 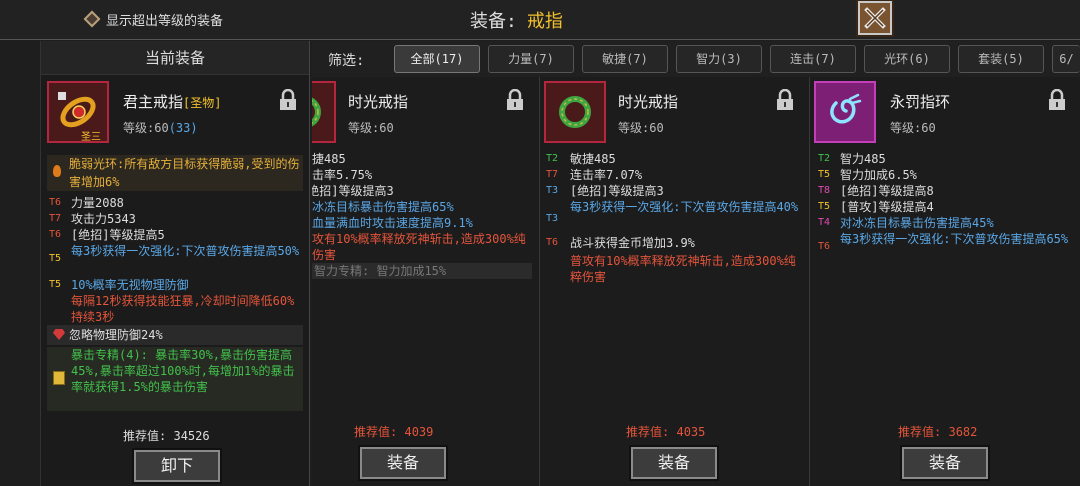 I want to click on item-3-level: 等级:60, so click(x=913, y=128).